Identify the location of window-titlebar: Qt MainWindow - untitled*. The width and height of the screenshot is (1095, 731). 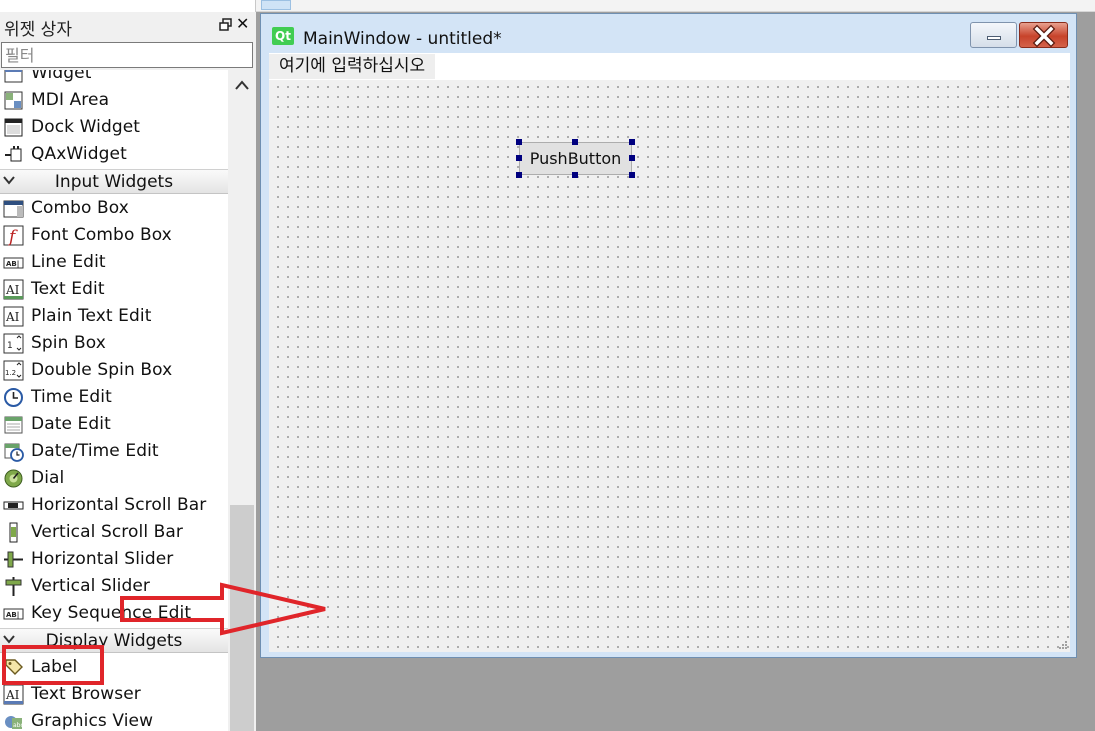
(668, 33).